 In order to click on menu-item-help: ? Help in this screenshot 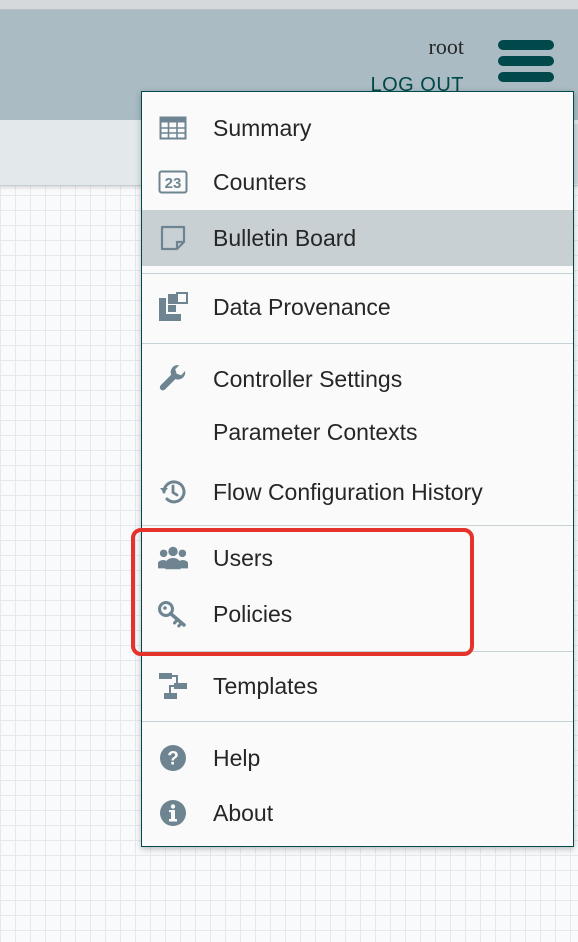, I will do `click(357, 758)`.